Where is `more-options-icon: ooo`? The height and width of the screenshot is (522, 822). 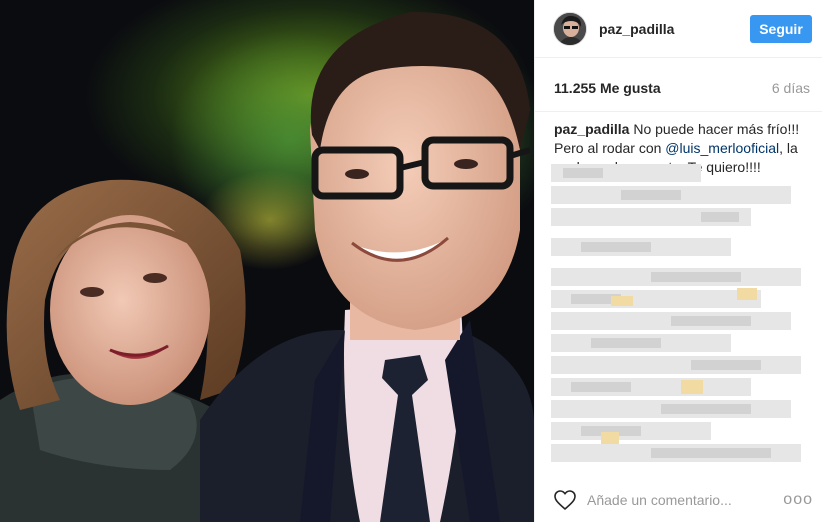 more-options-icon: ooo is located at coordinates (798, 500).